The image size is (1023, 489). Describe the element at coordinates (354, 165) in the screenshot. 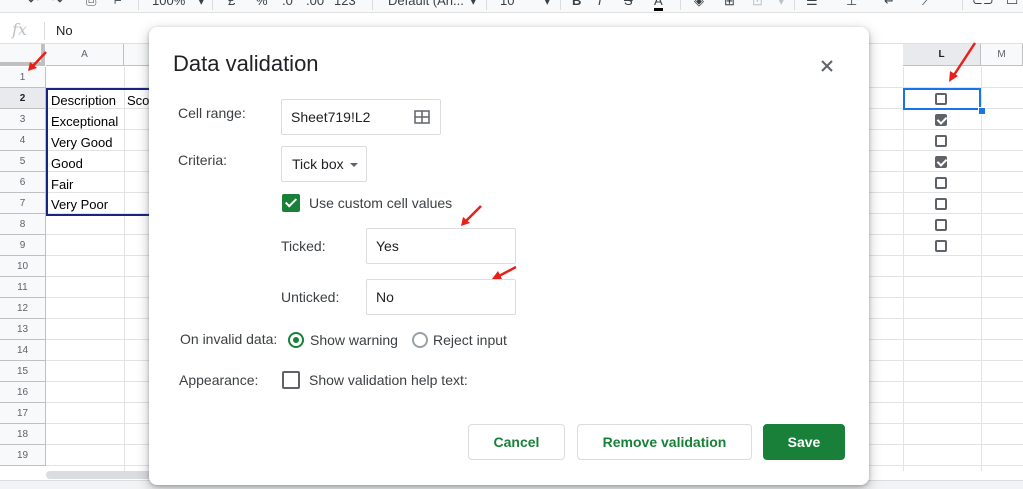

I see `chevron-down-icon` at that location.